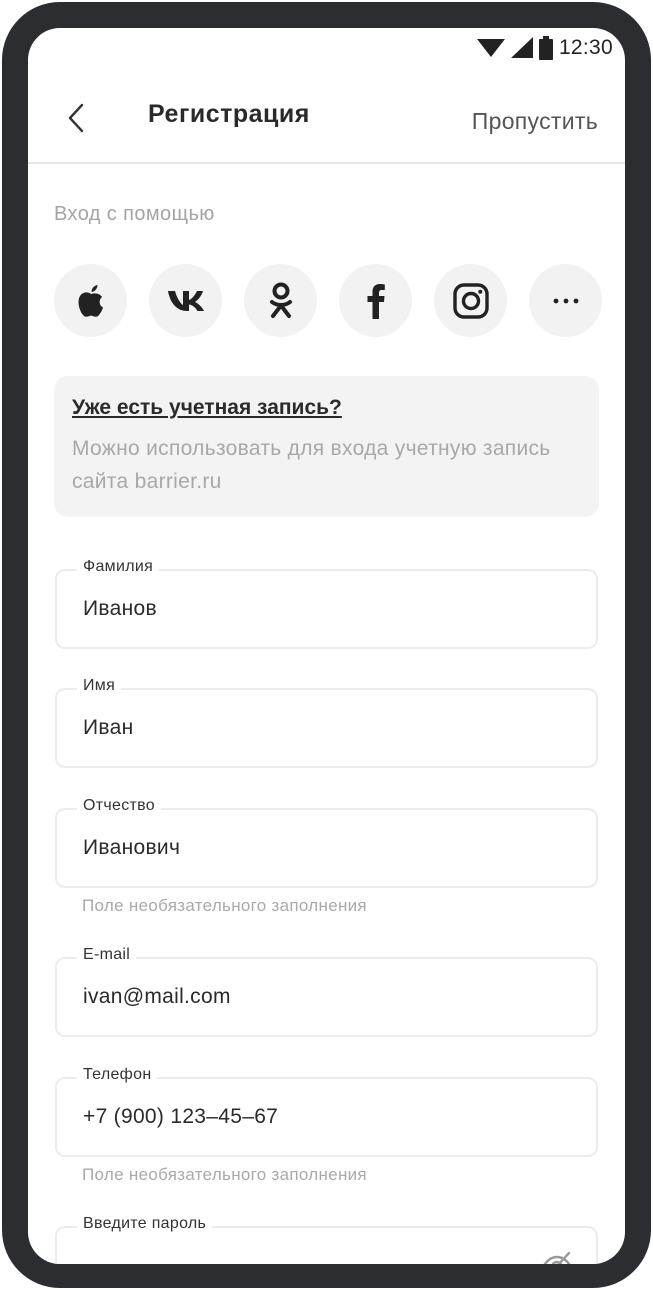 The width and height of the screenshot is (653, 1290). What do you see at coordinates (326, 603) in the screenshot?
I see `last-name-field: Фамилия Иванов` at bounding box center [326, 603].